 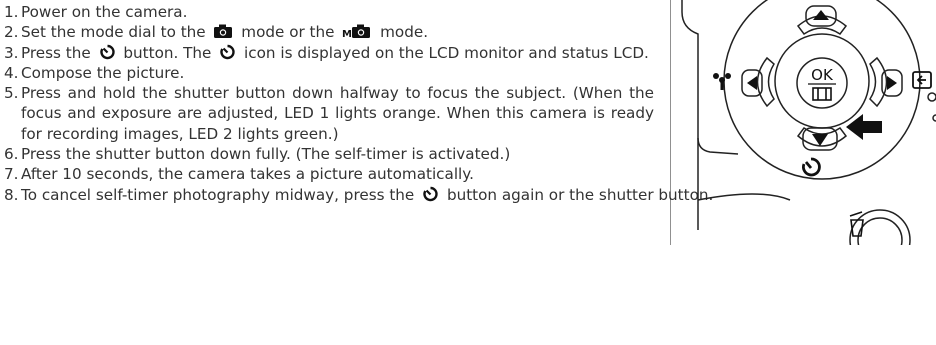 I want to click on step-text-mid: button. The, so click(x=167, y=52).